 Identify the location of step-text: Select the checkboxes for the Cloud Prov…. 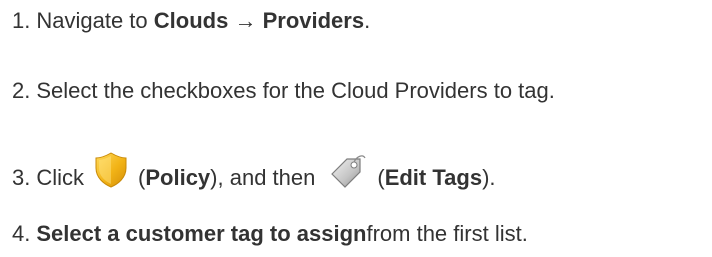
(295, 90).